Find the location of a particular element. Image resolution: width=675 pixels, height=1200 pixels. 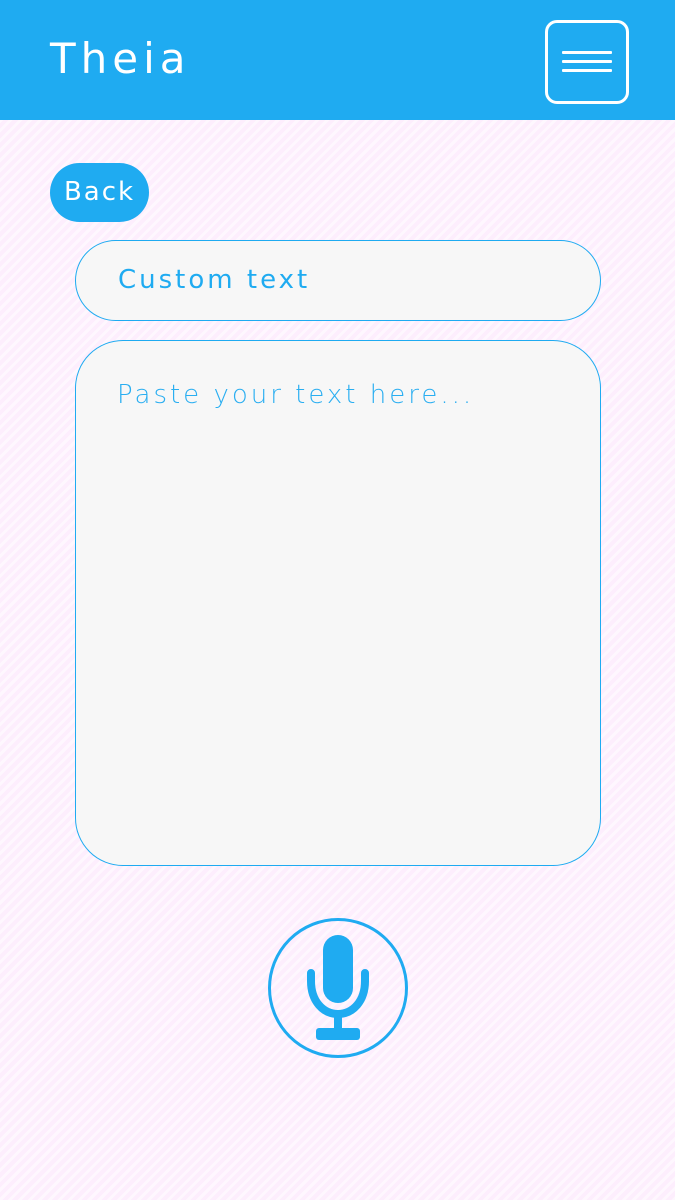

title-field: Custom text is located at coordinates (338, 280).